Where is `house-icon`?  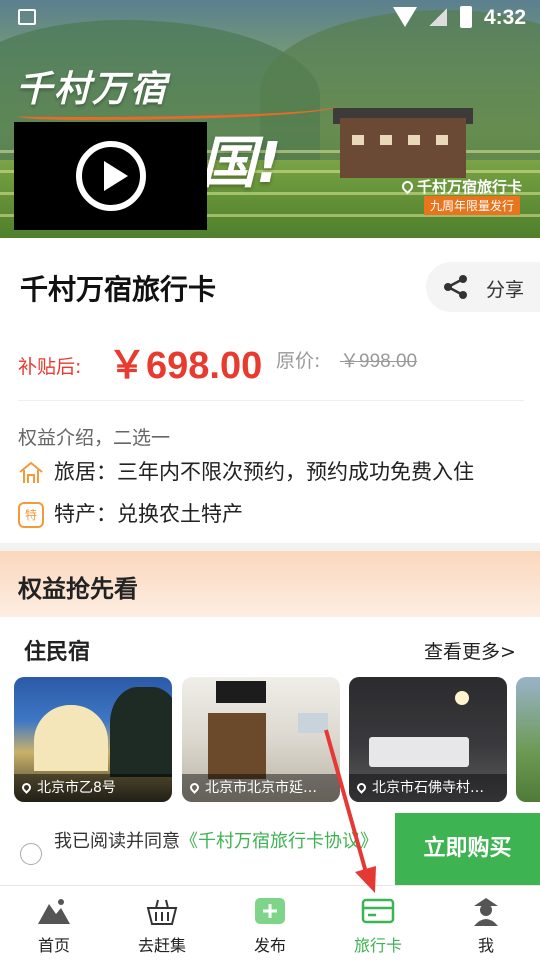 house-icon is located at coordinates (31, 472).